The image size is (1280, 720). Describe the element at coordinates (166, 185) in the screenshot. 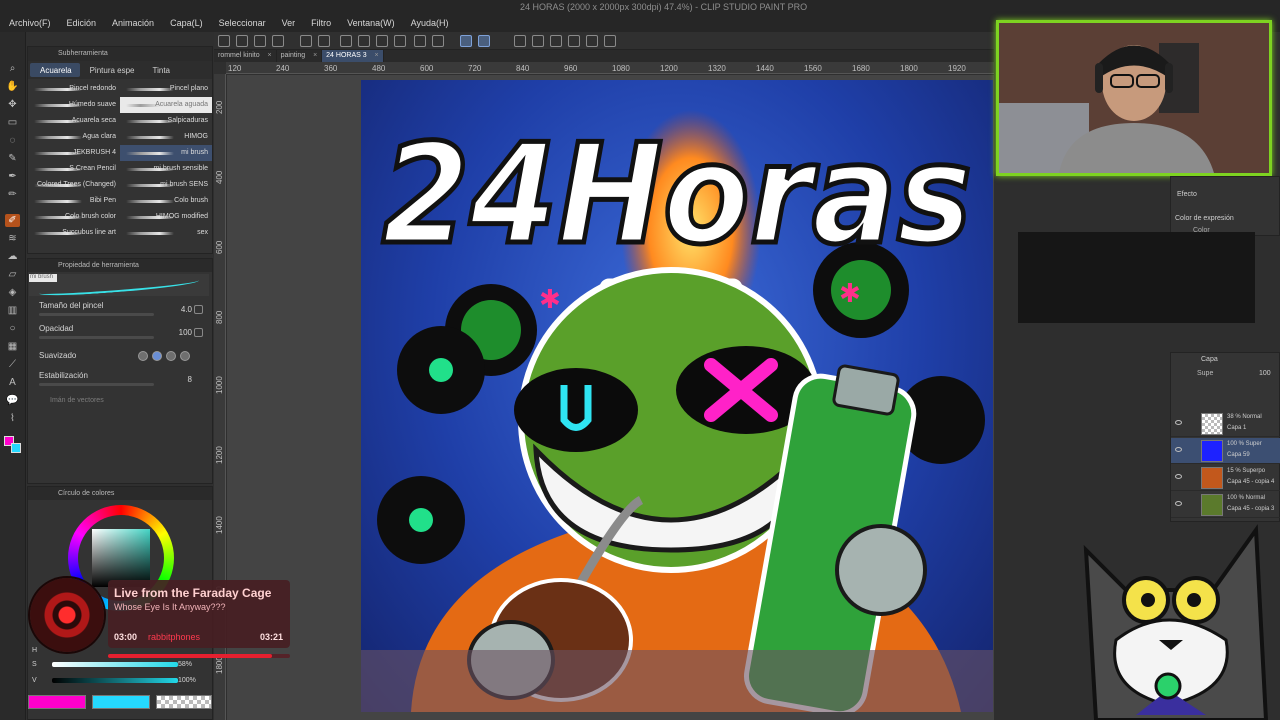

I see `brush-item: mi brush SENS` at that location.